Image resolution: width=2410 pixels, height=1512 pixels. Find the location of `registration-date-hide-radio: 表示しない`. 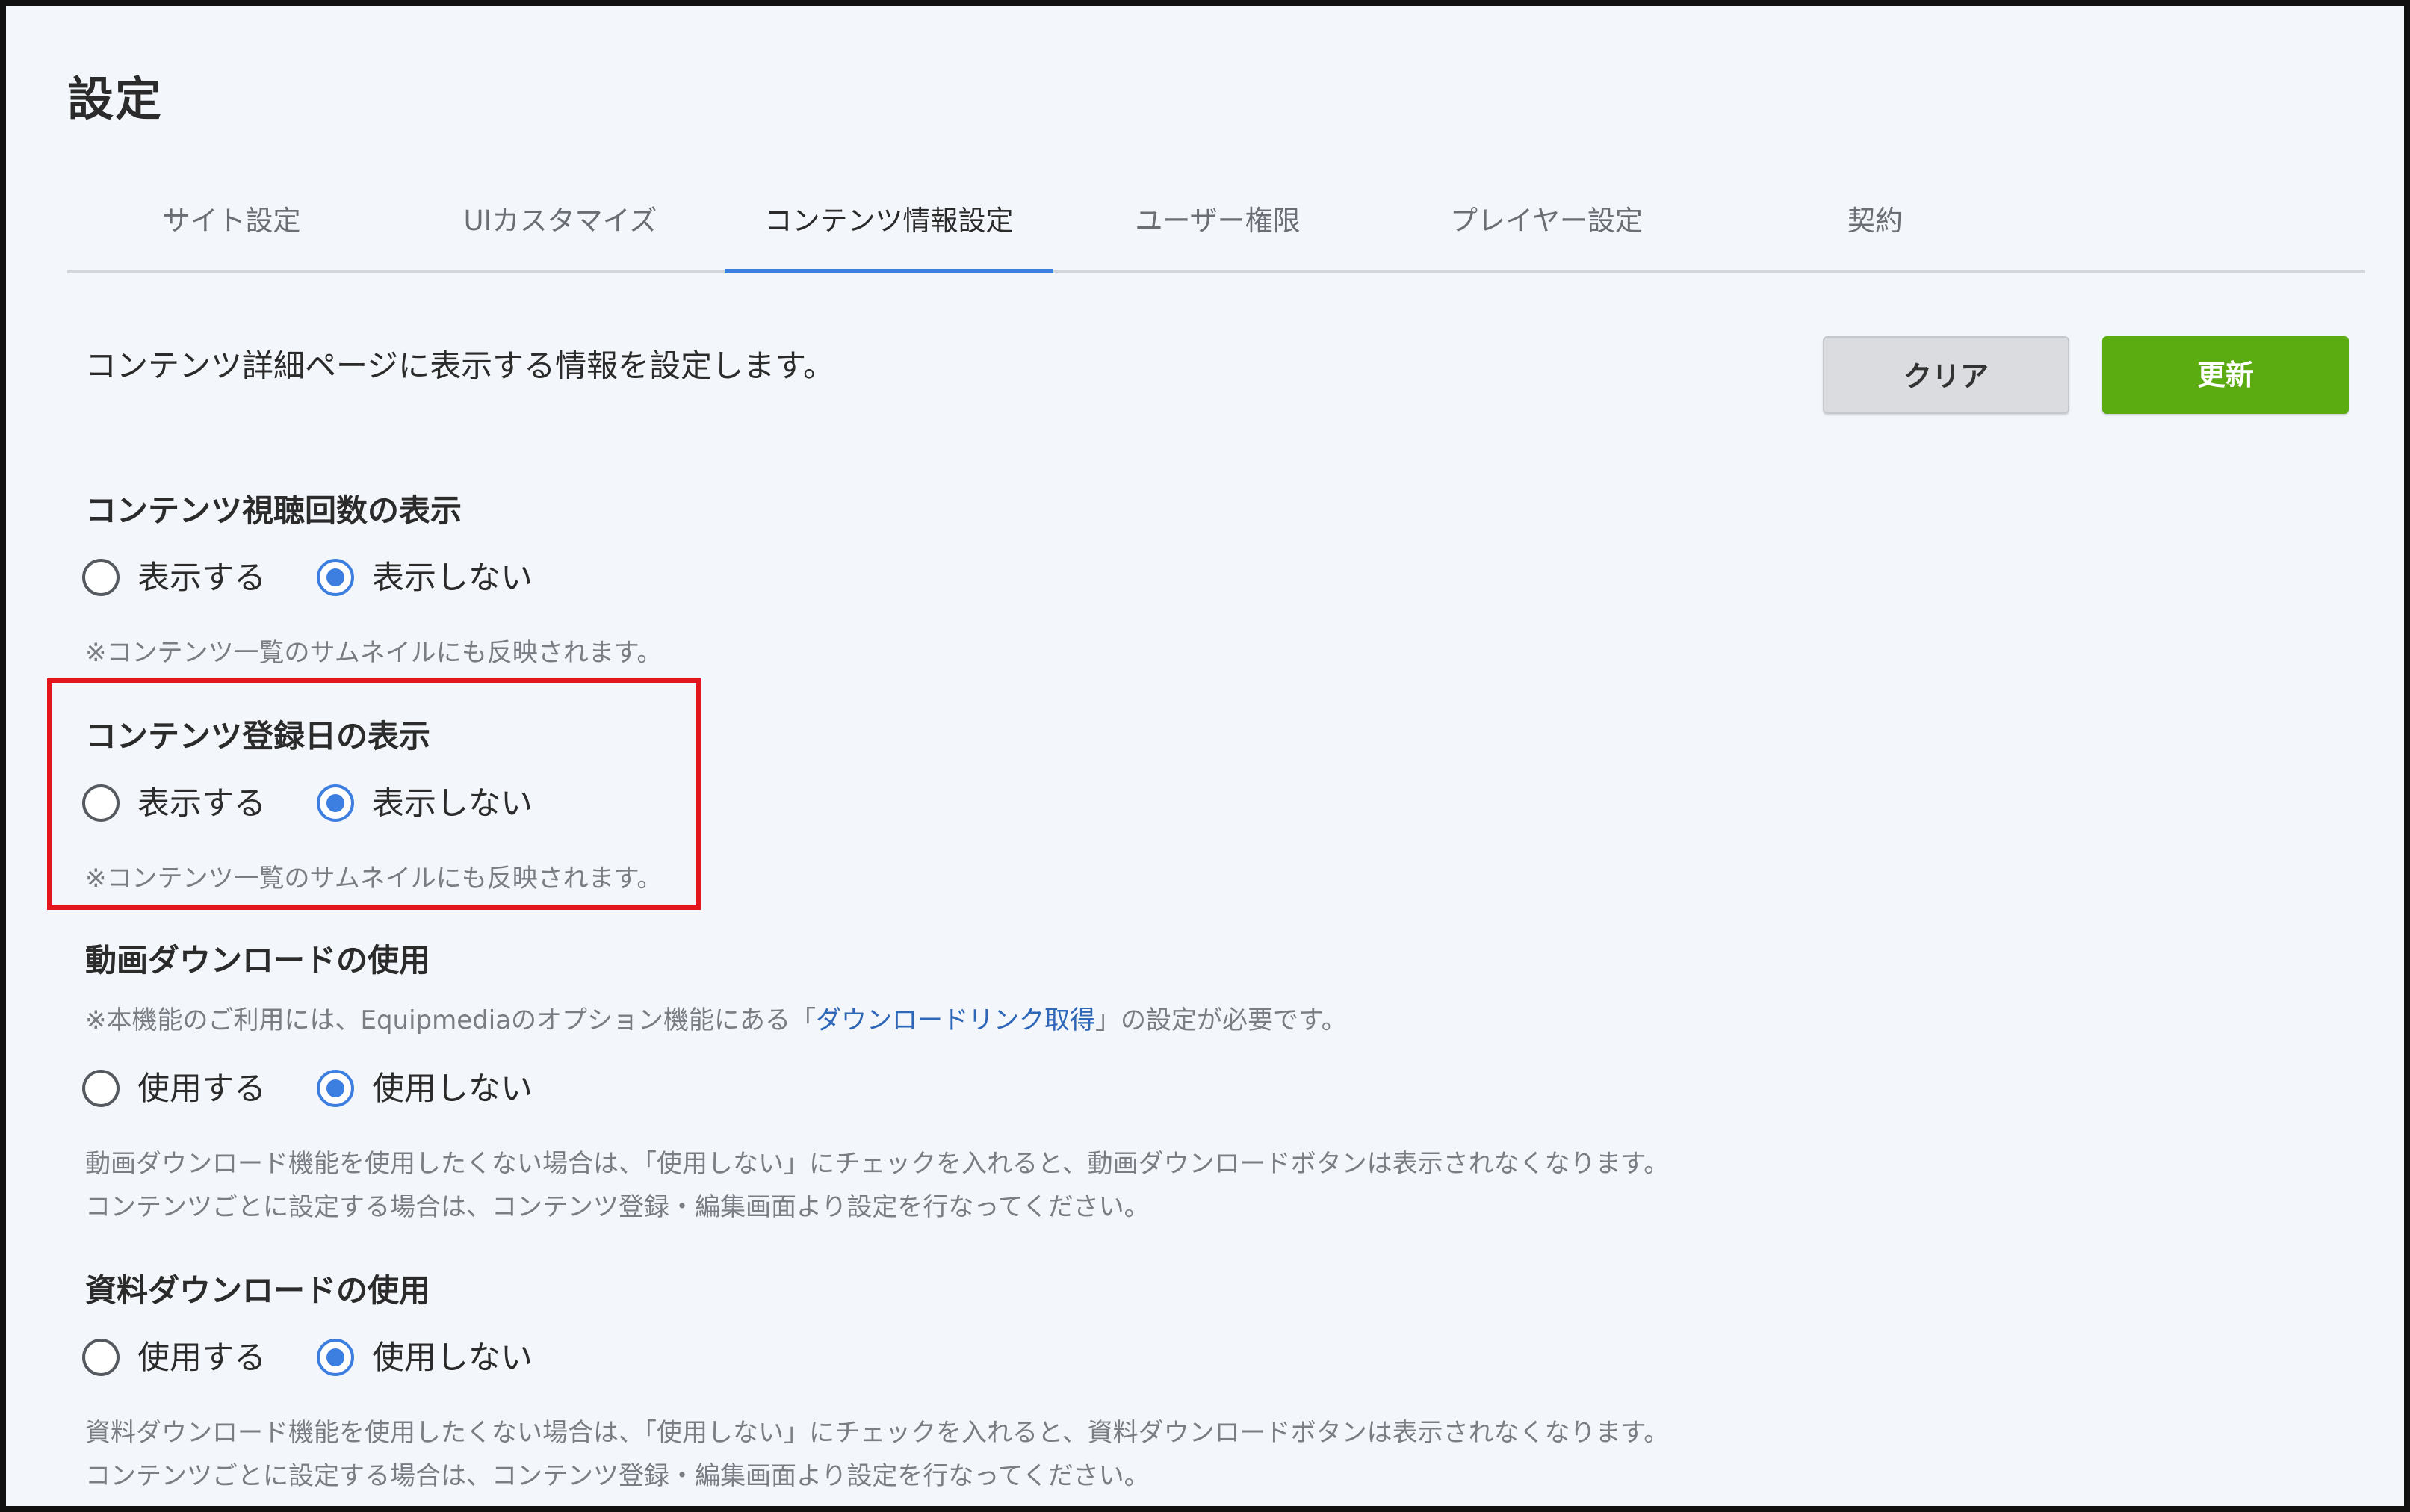

registration-date-hide-radio: 表示しない is located at coordinates (436, 806).